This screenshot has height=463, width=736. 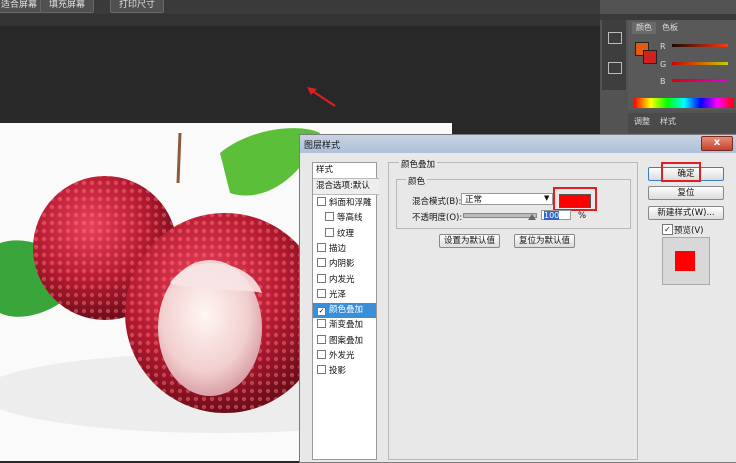 What do you see at coordinates (700, 80) in the screenshot?
I see `b-slider` at bounding box center [700, 80].